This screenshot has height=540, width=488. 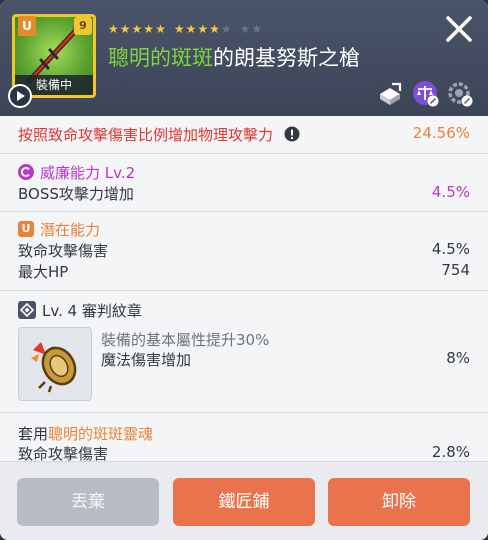 What do you see at coordinates (43, 272) in the screenshot?
I see `potential-stat-label: 最大HP` at bounding box center [43, 272].